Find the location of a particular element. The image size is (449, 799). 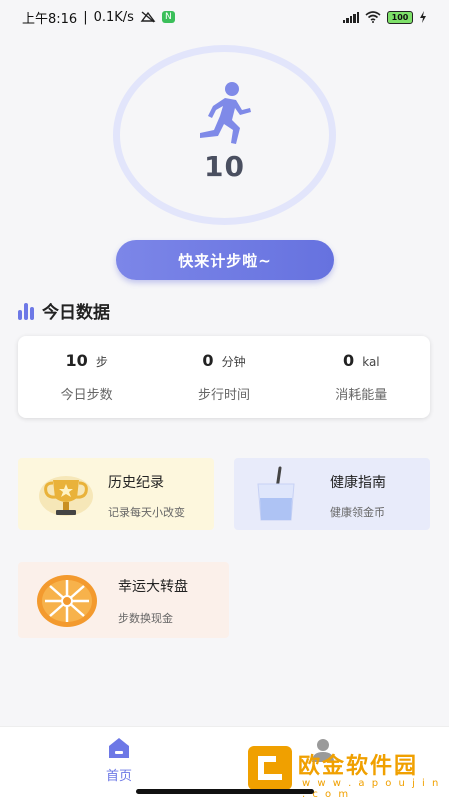

stat-walk-time: 0 分钟 步行时间 is located at coordinates (224, 377).